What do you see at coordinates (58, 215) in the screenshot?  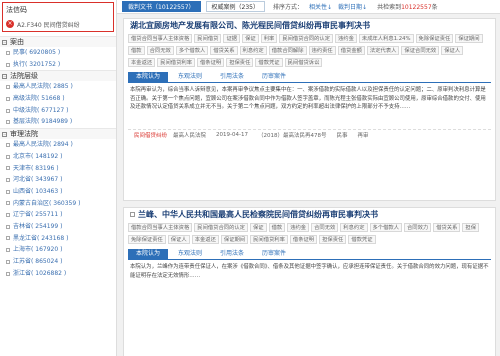 I see `filter-item: 辽宁省( 255711 )` at bounding box center [58, 215].